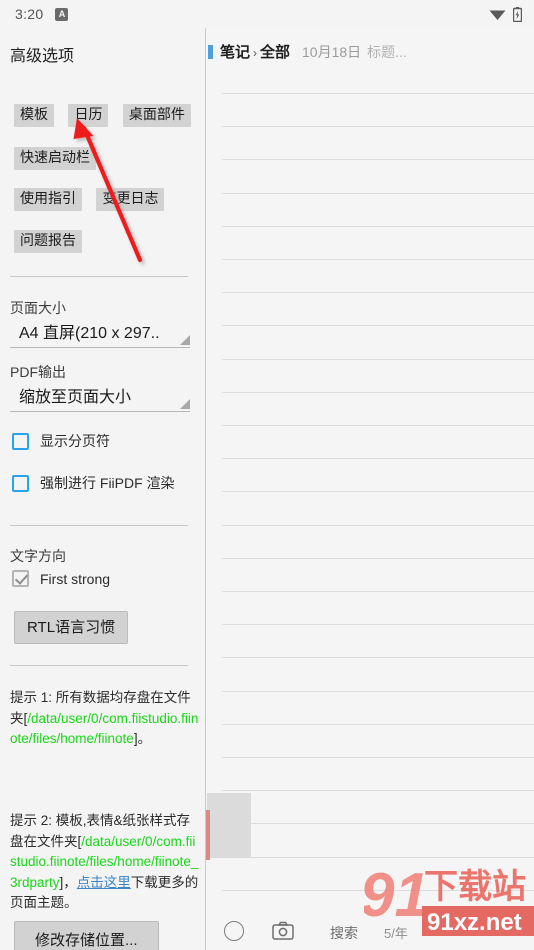 The image size is (534, 950). I want to click on button-desktop-widget: 桌面部件, so click(156, 115).